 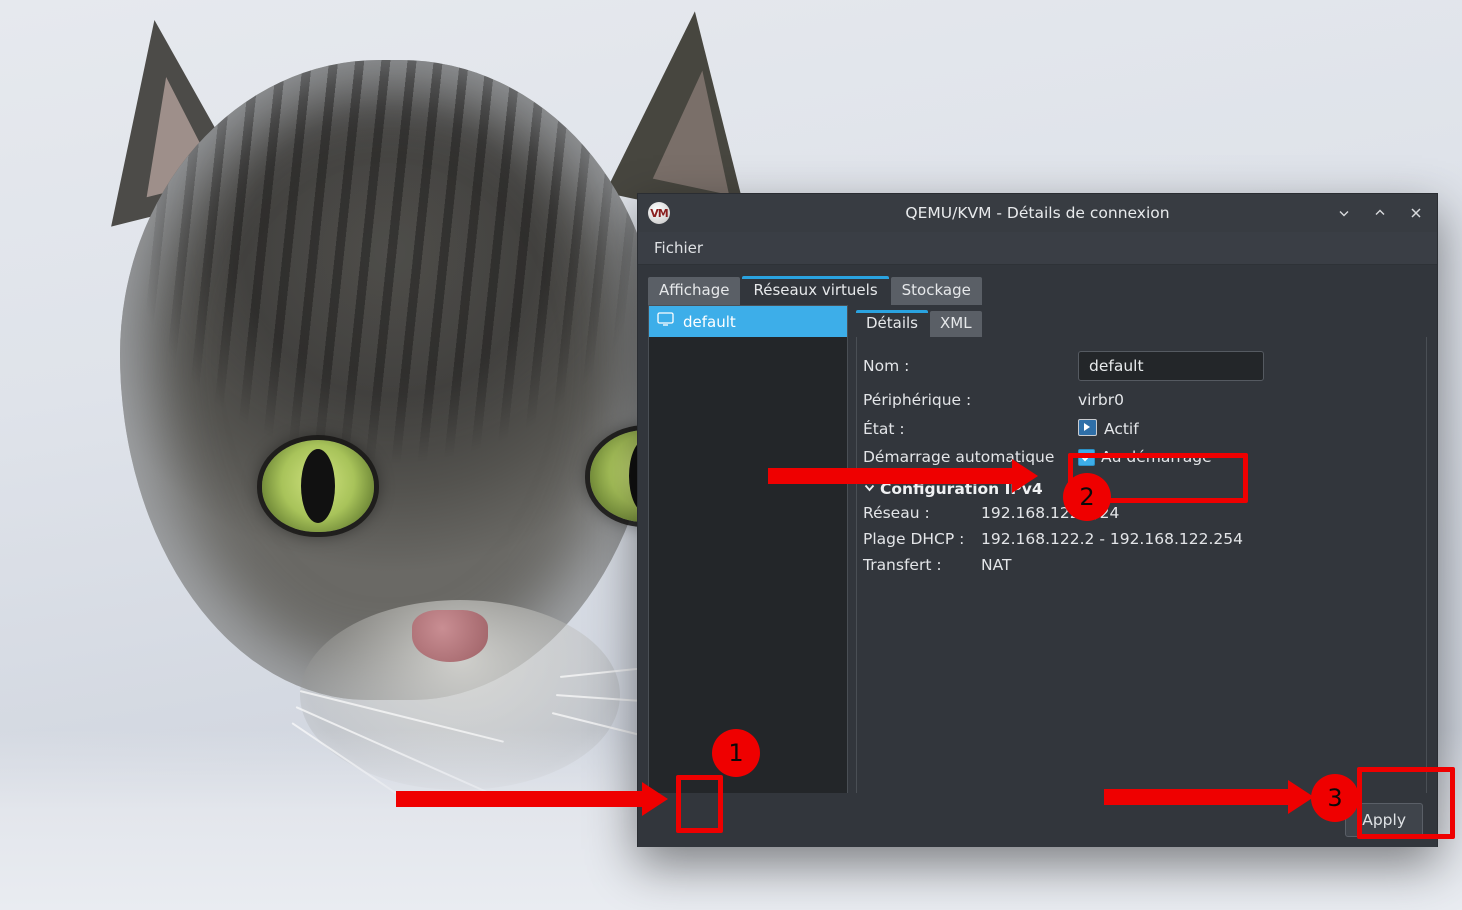 I want to click on network-name-input: default, so click(x=1171, y=366).